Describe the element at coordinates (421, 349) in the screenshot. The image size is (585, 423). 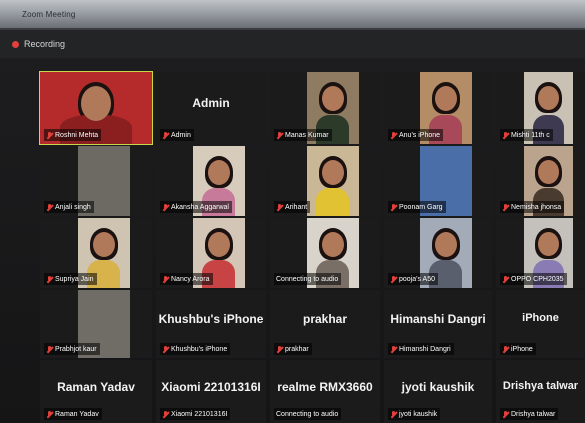
I see `participant-name-label: Himanshi Dangri` at that location.